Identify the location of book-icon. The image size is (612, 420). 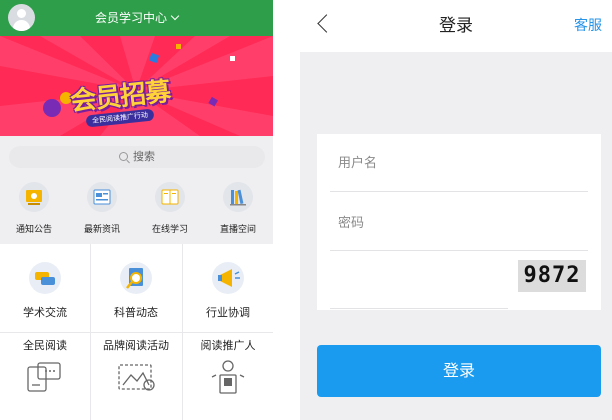
(170, 197).